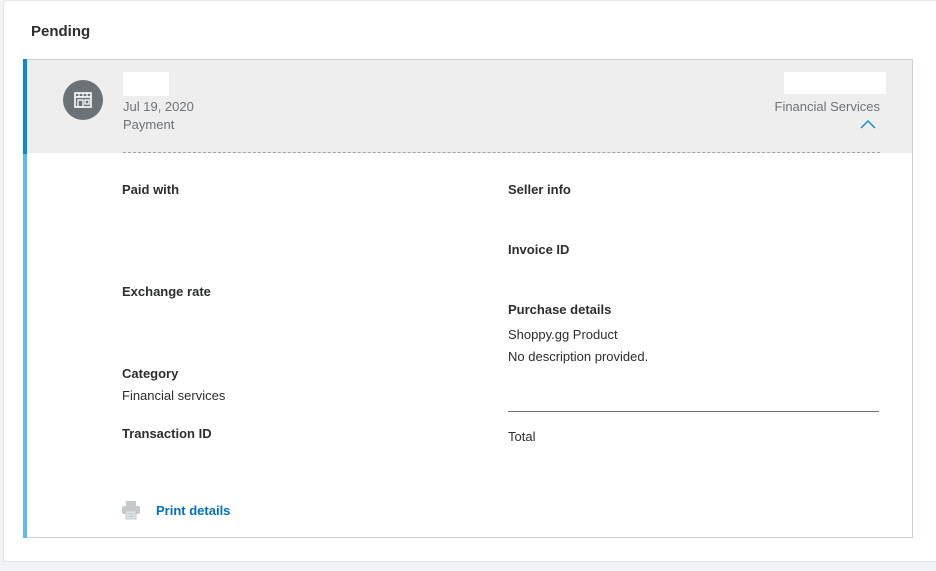 The width and height of the screenshot is (936, 571). I want to click on exchange-rate-label: Exchange rate, so click(166, 291).